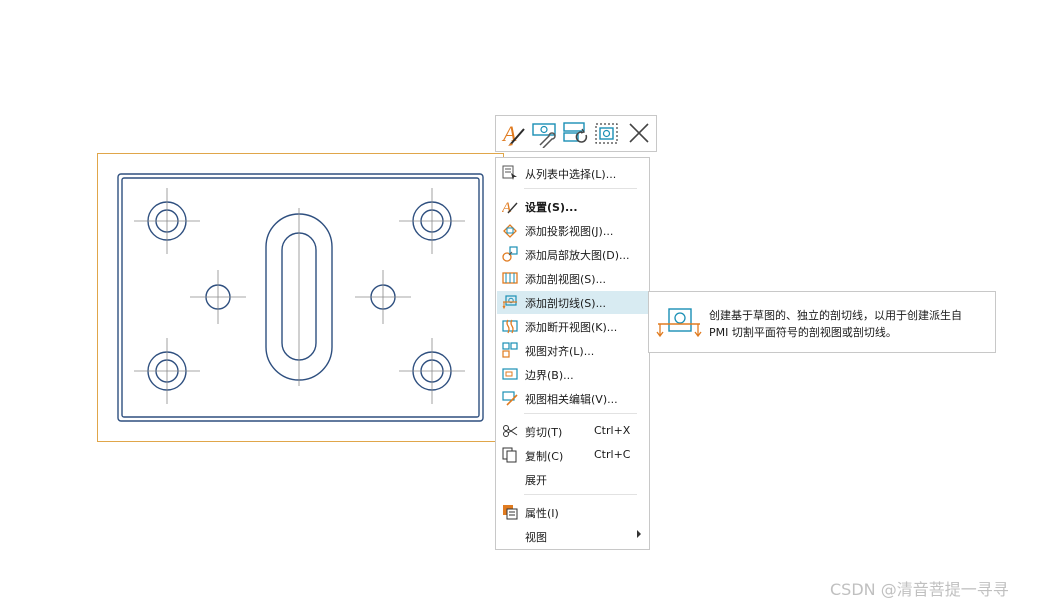  I want to click on close-toolbar-button, so click(639, 133).